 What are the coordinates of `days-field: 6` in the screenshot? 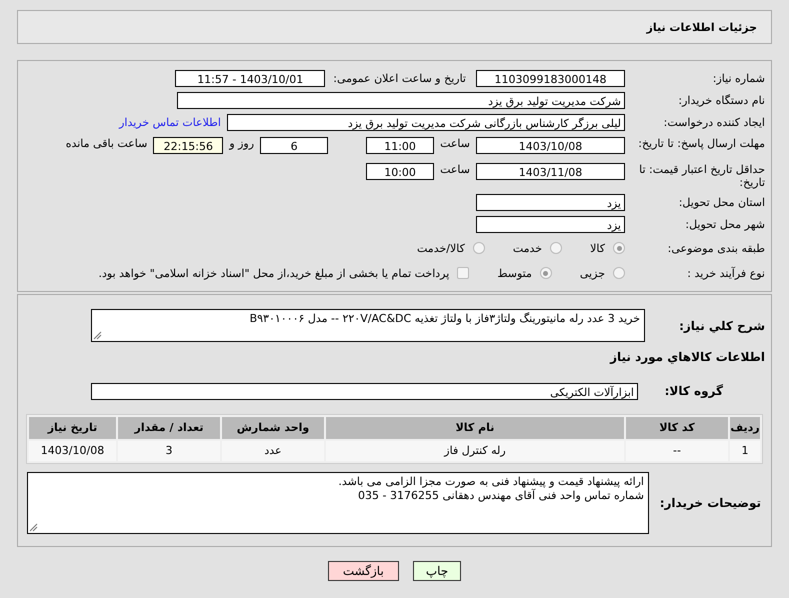 It's located at (294, 145).